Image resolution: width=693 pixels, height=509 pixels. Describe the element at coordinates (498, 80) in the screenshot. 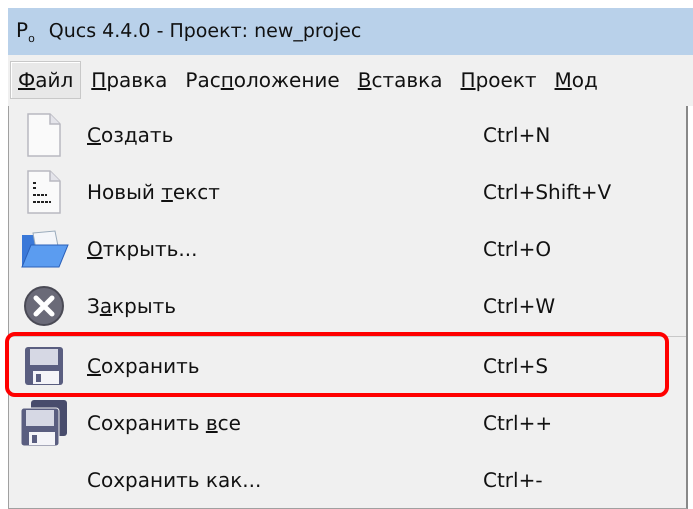

I see `menu-item: Проект` at that location.